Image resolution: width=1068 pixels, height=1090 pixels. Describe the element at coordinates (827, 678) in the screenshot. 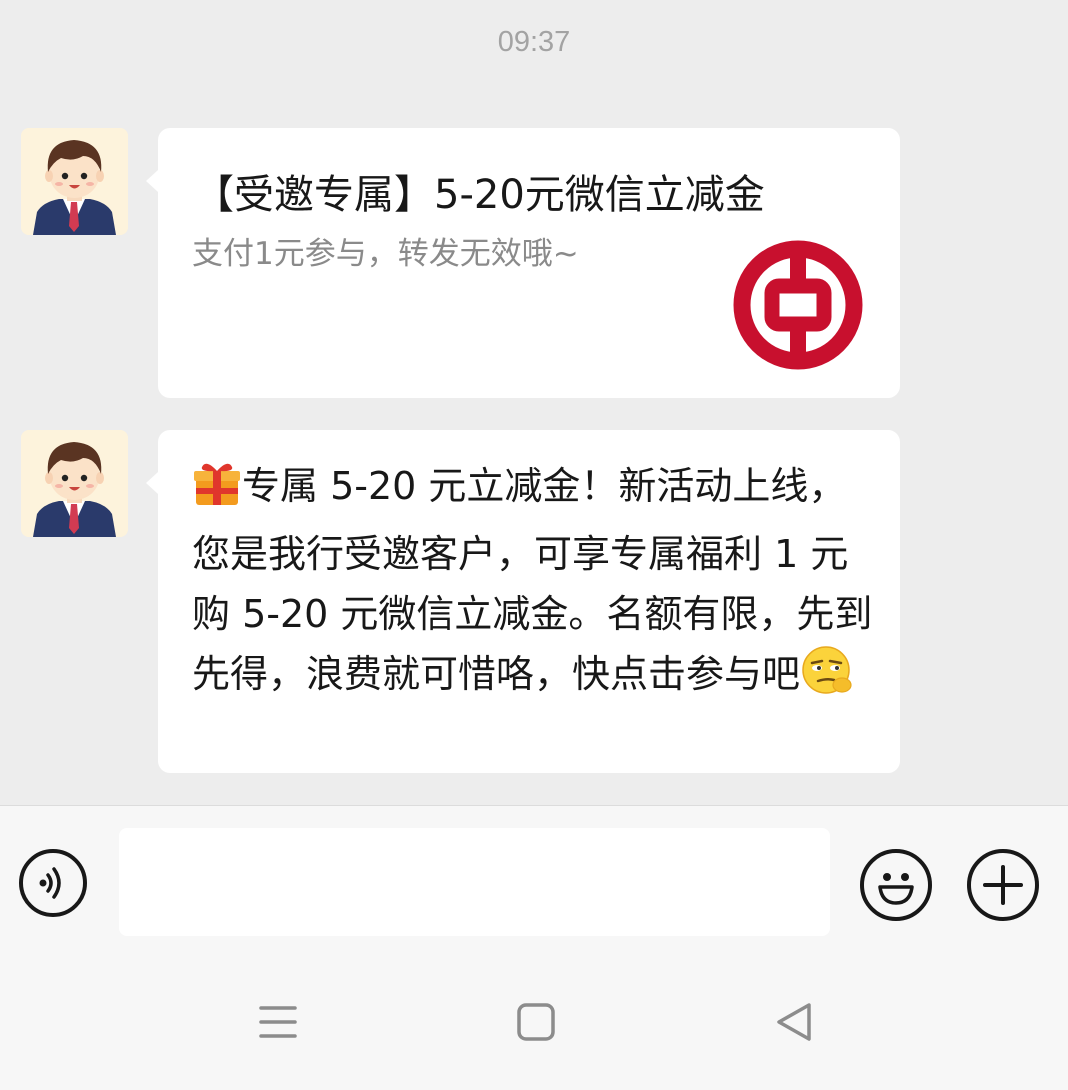

I see `smirk-face-icon` at that location.